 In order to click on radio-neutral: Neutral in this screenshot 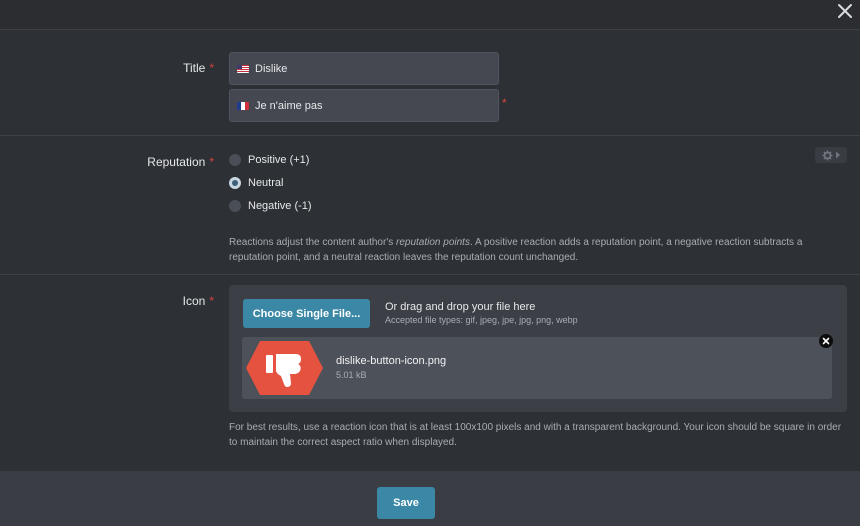, I will do `click(256, 183)`.